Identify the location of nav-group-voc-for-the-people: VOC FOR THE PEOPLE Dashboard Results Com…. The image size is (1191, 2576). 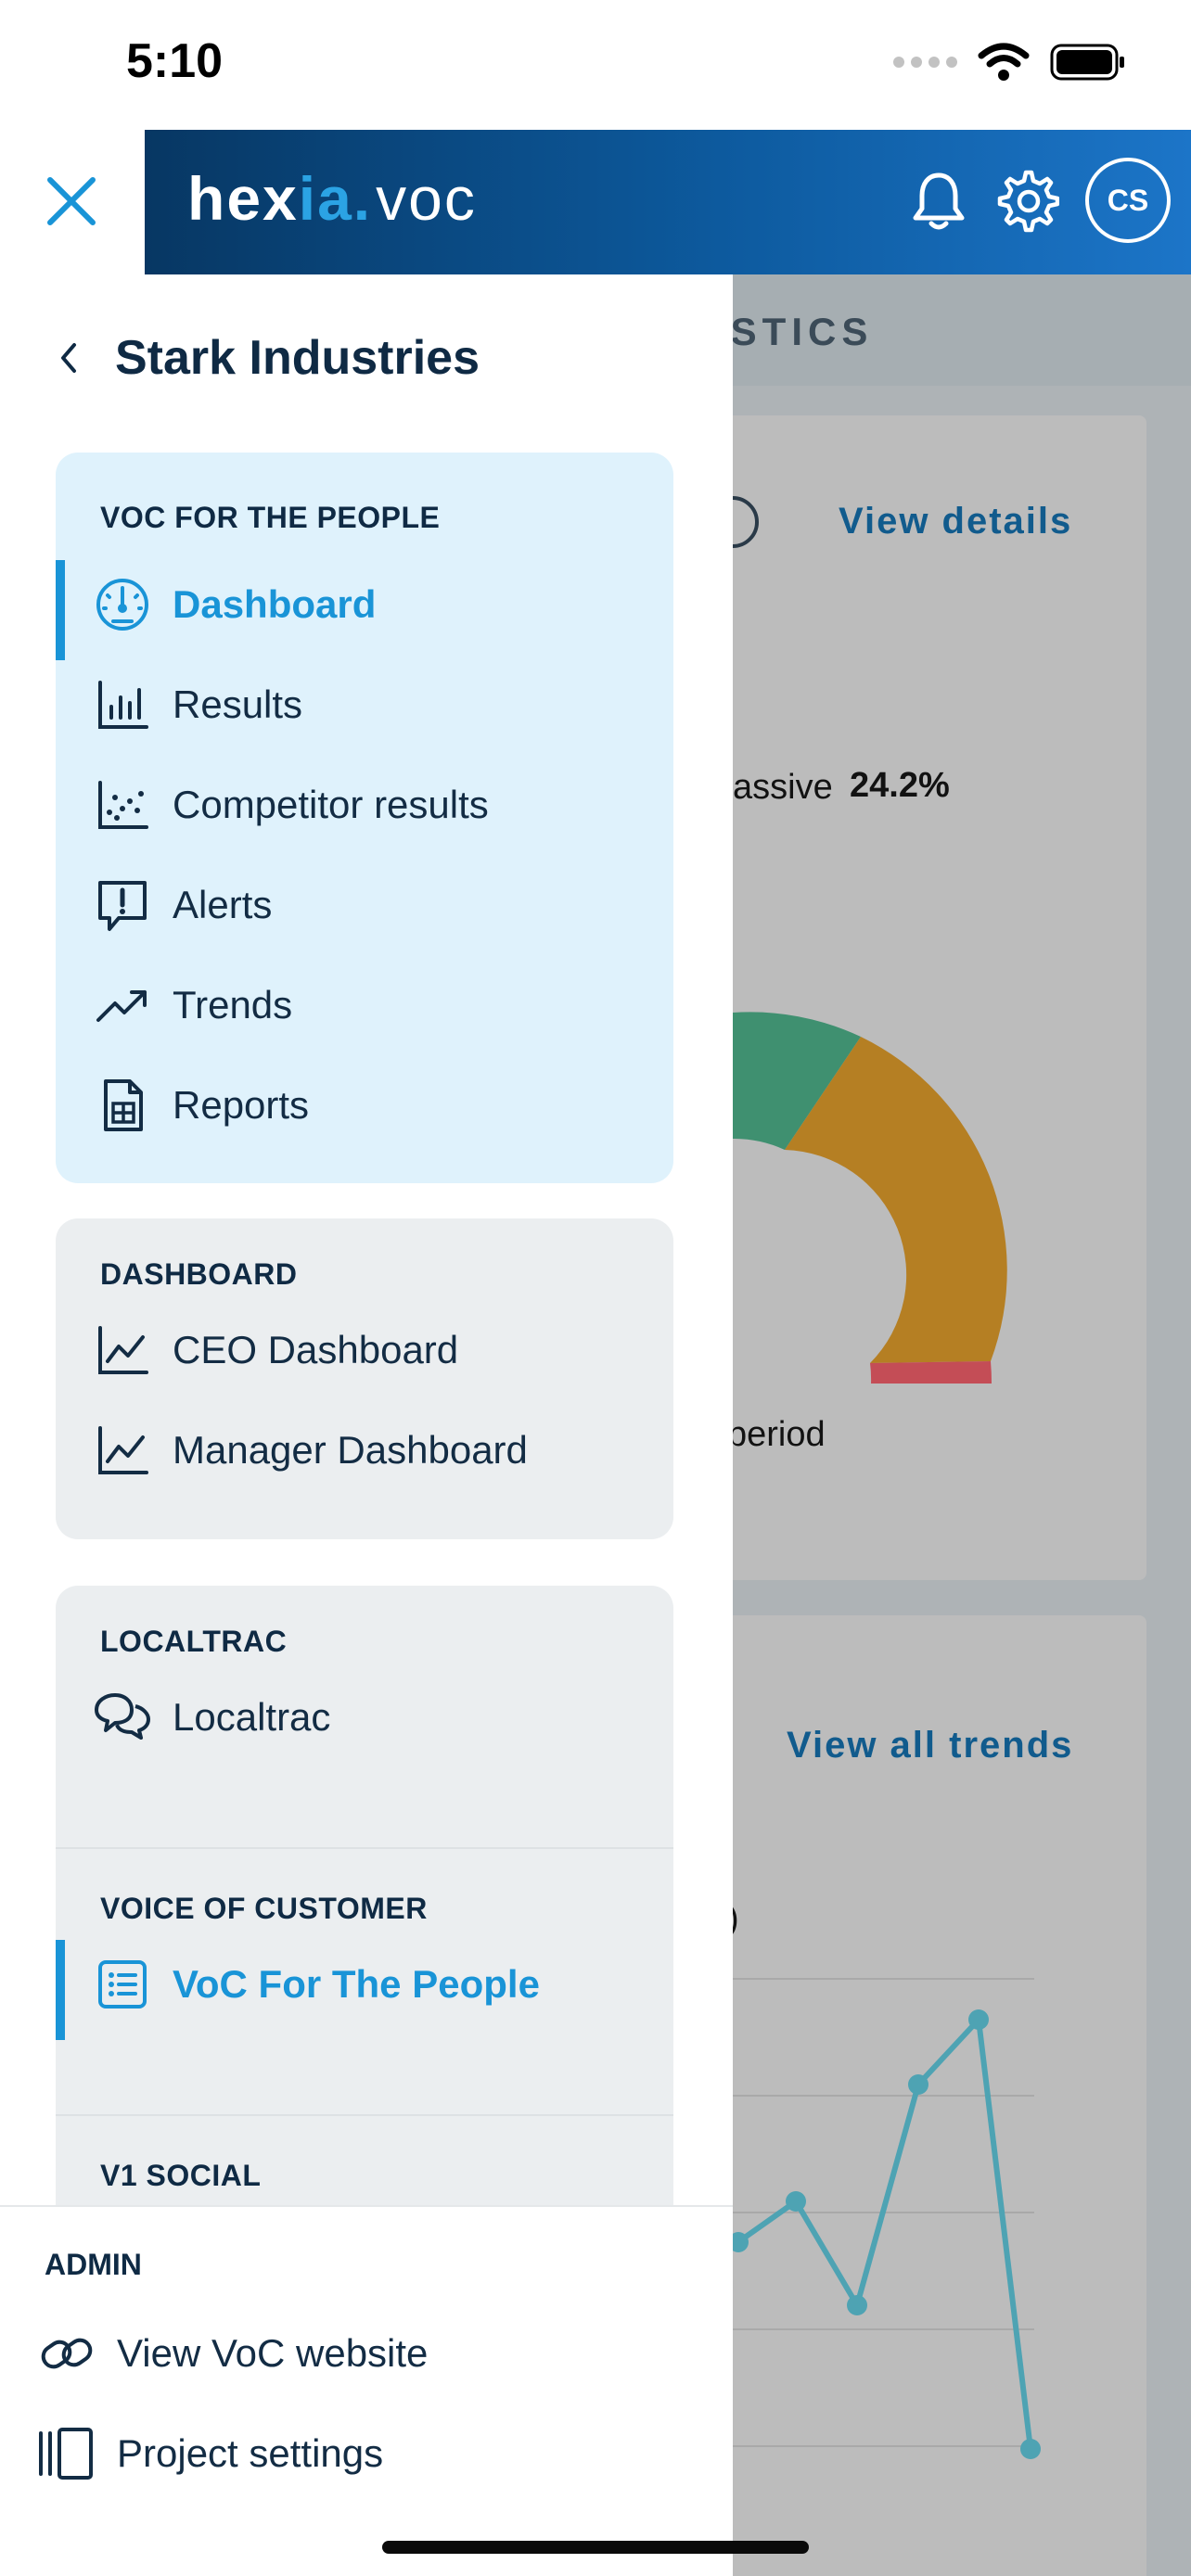
(364, 818).